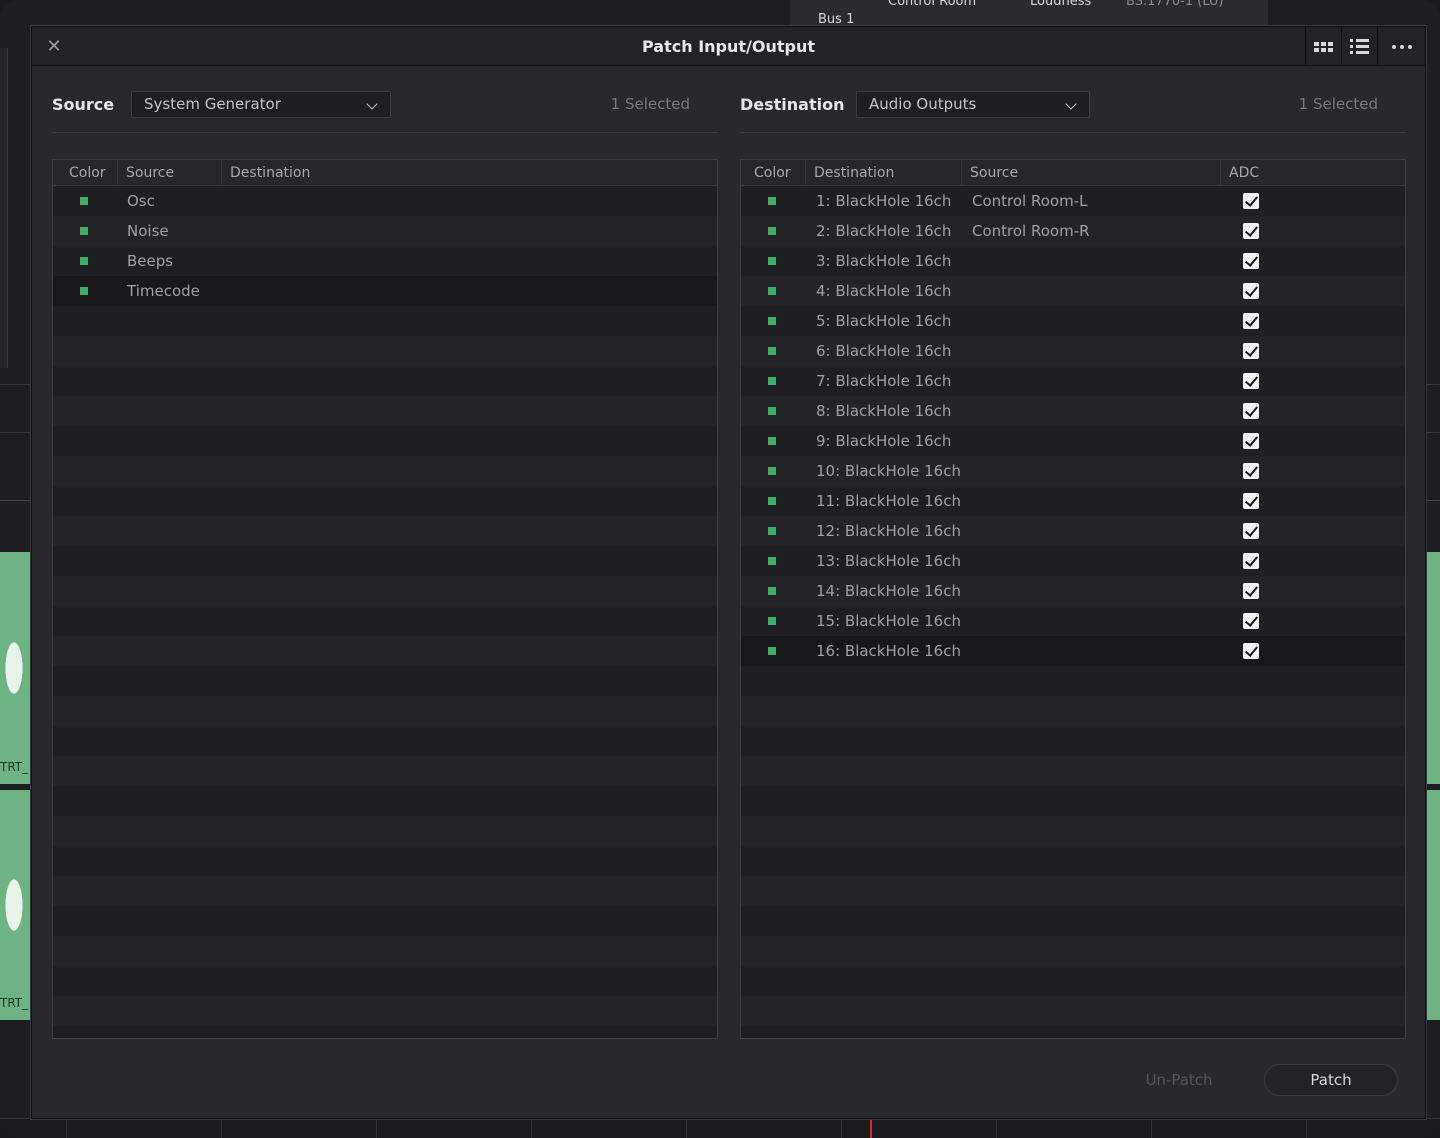 This screenshot has height=1138, width=1440. What do you see at coordinates (1073, 411) in the screenshot?
I see `destination-row: 8: BlackHole 16ch` at bounding box center [1073, 411].